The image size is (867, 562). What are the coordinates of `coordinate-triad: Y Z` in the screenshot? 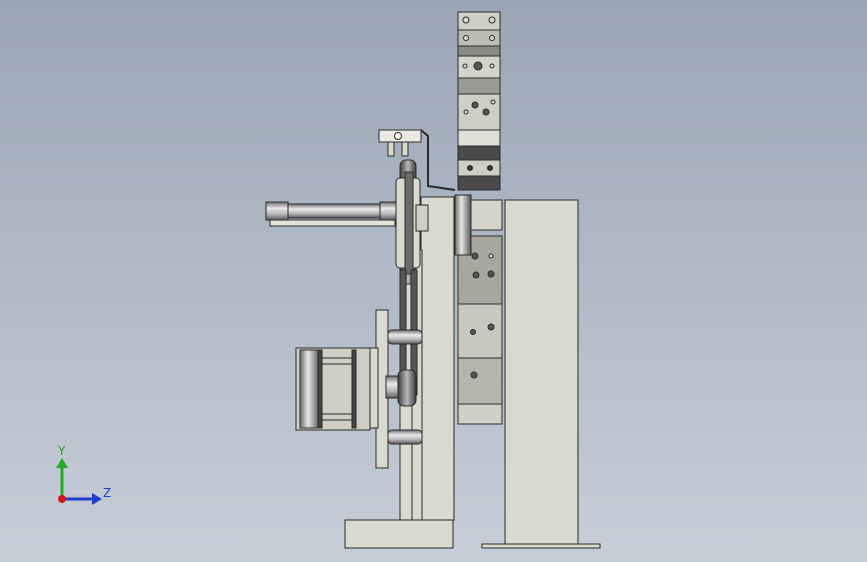 It's located at (83, 474).